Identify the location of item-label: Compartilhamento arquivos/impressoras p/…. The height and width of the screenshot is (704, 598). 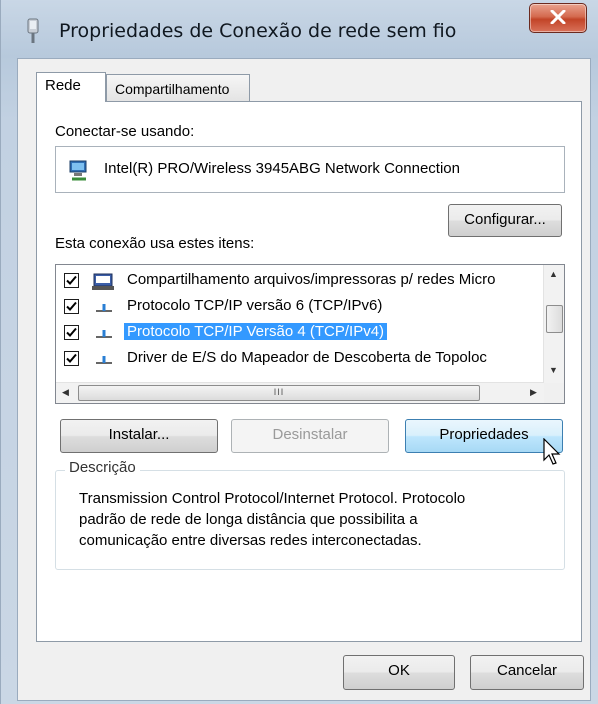
(311, 279).